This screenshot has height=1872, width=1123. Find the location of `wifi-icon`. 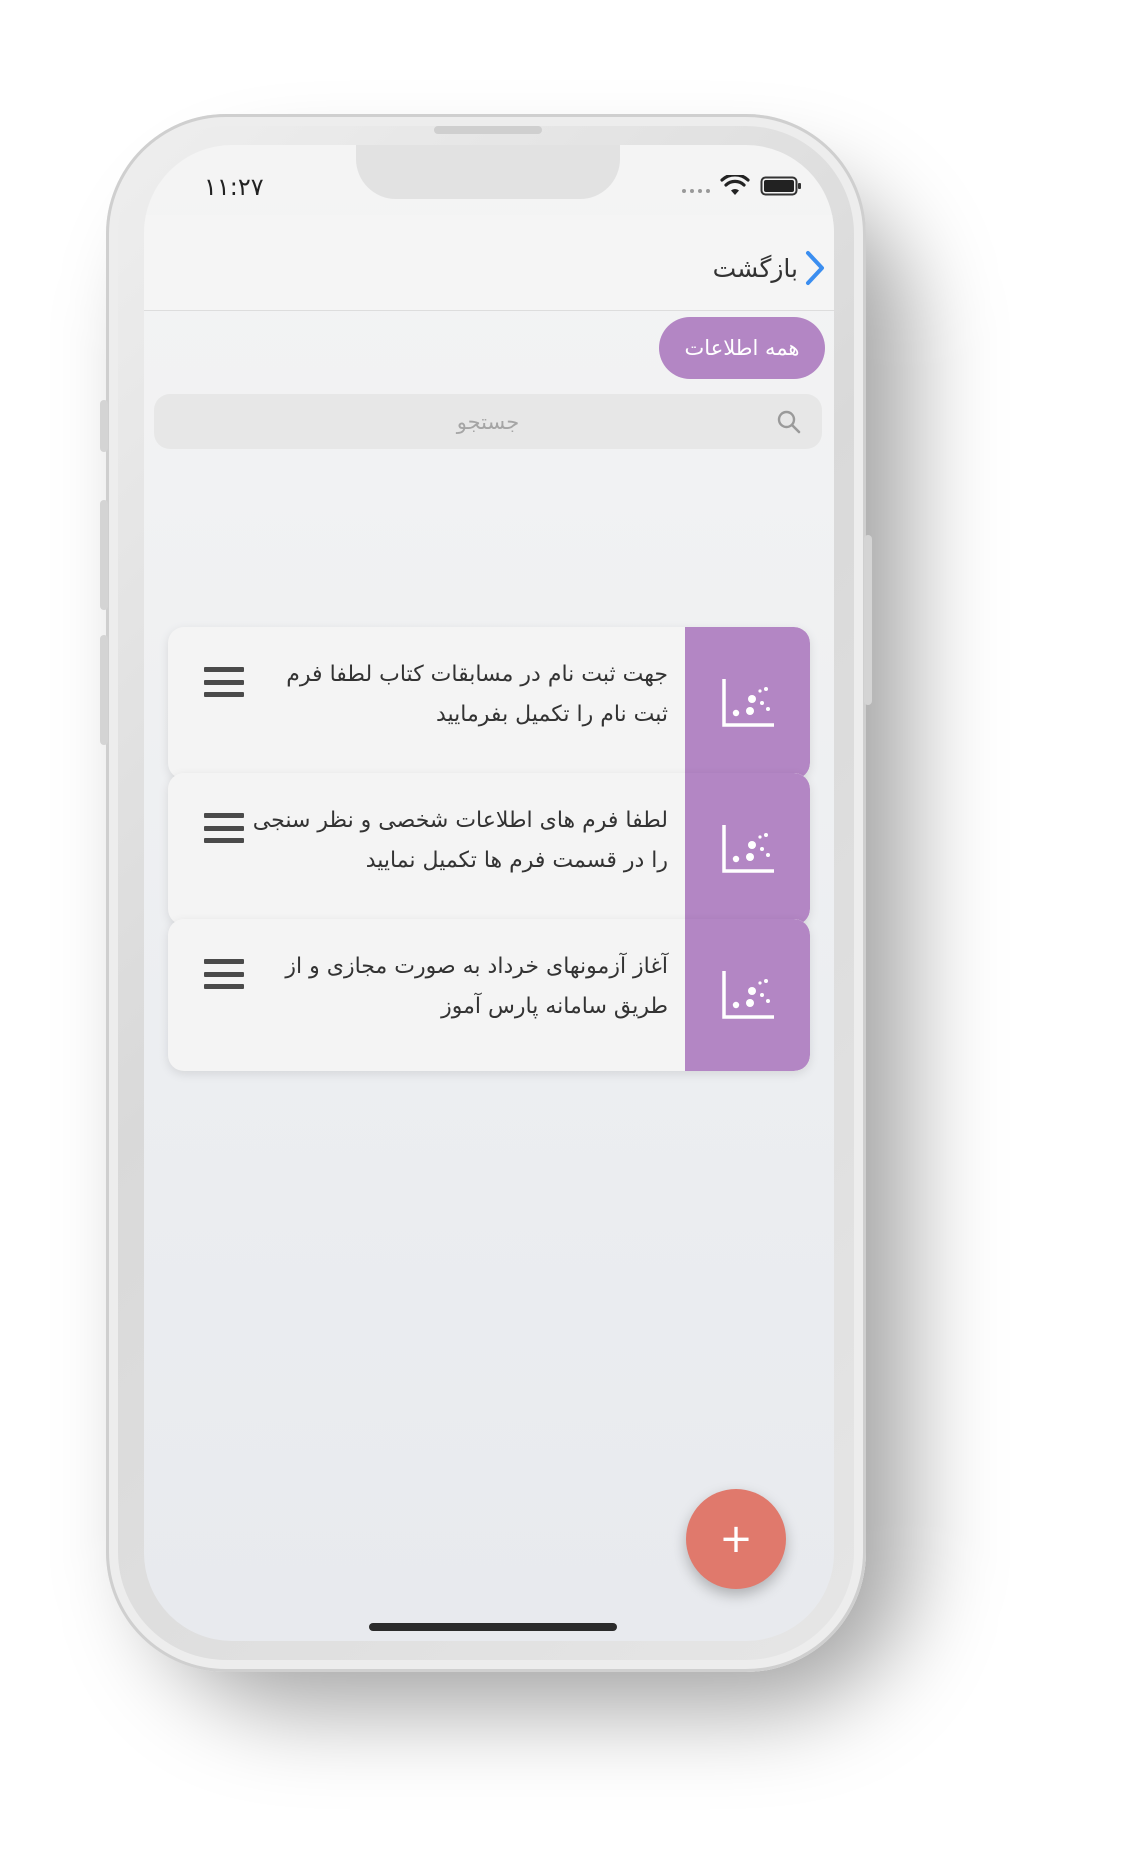

wifi-icon is located at coordinates (735, 185).